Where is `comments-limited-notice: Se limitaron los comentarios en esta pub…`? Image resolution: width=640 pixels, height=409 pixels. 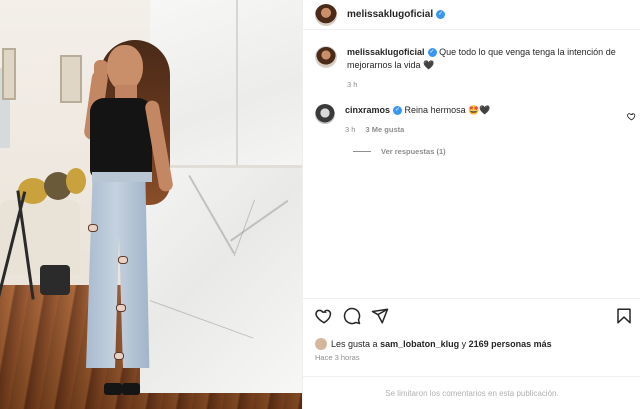
comments-limited-notice: Se limitaron los comentarios en esta pub… is located at coordinates (471, 392).